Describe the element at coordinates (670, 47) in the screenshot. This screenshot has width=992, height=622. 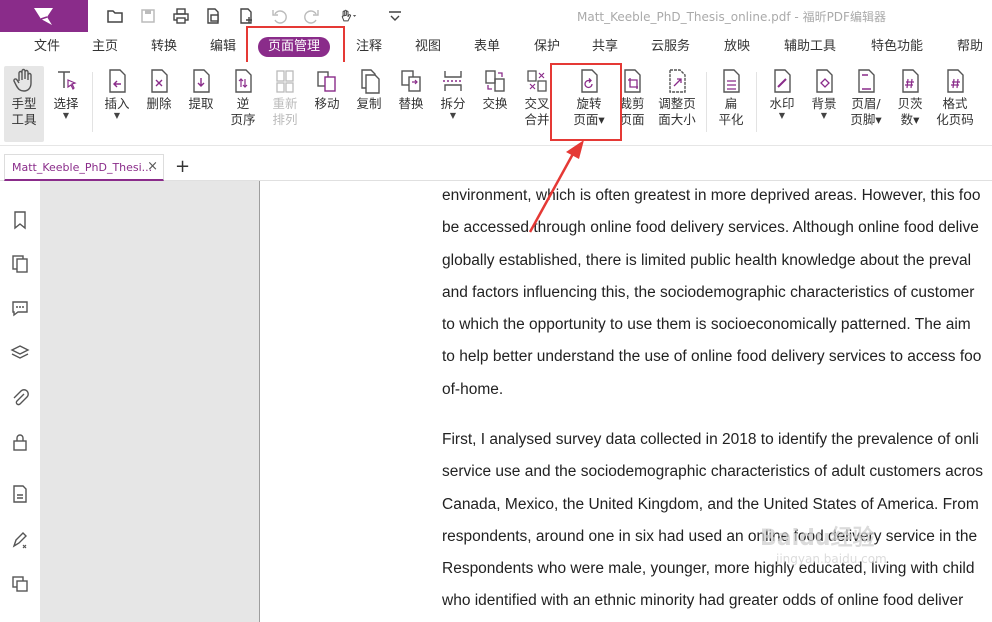
I see `menu-cloud: 云服务` at that location.